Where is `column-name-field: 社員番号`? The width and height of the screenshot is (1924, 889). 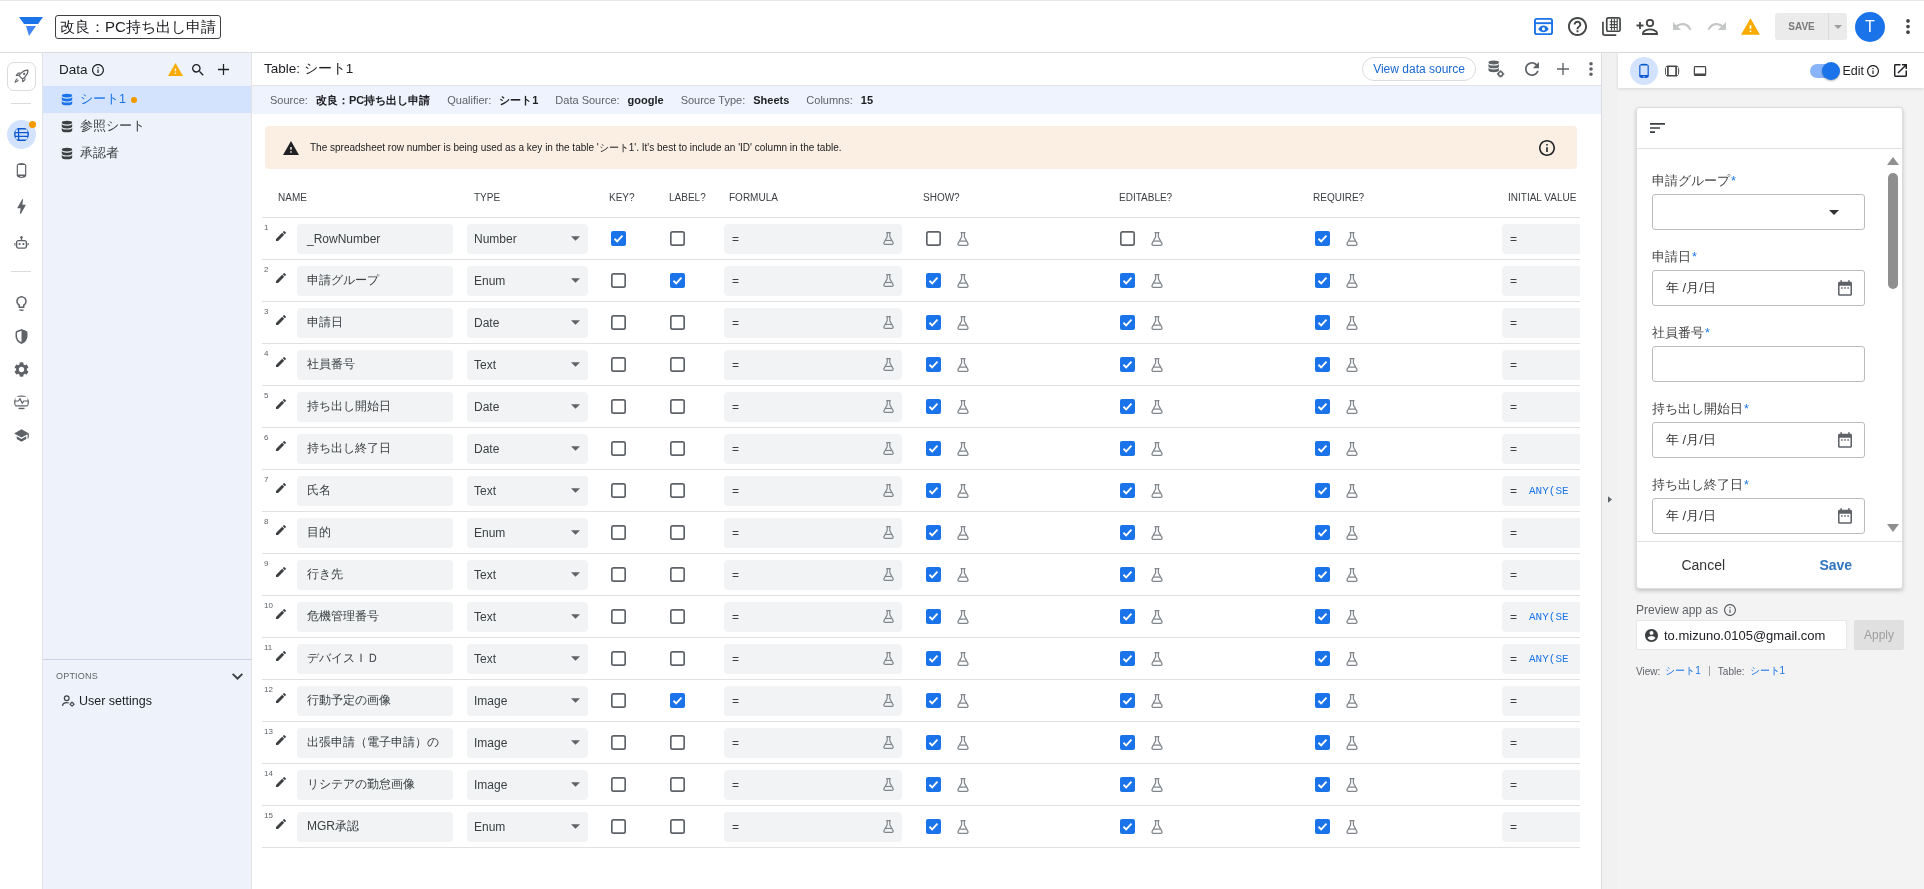
column-name-field: 社員番号 is located at coordinates (375, 364).